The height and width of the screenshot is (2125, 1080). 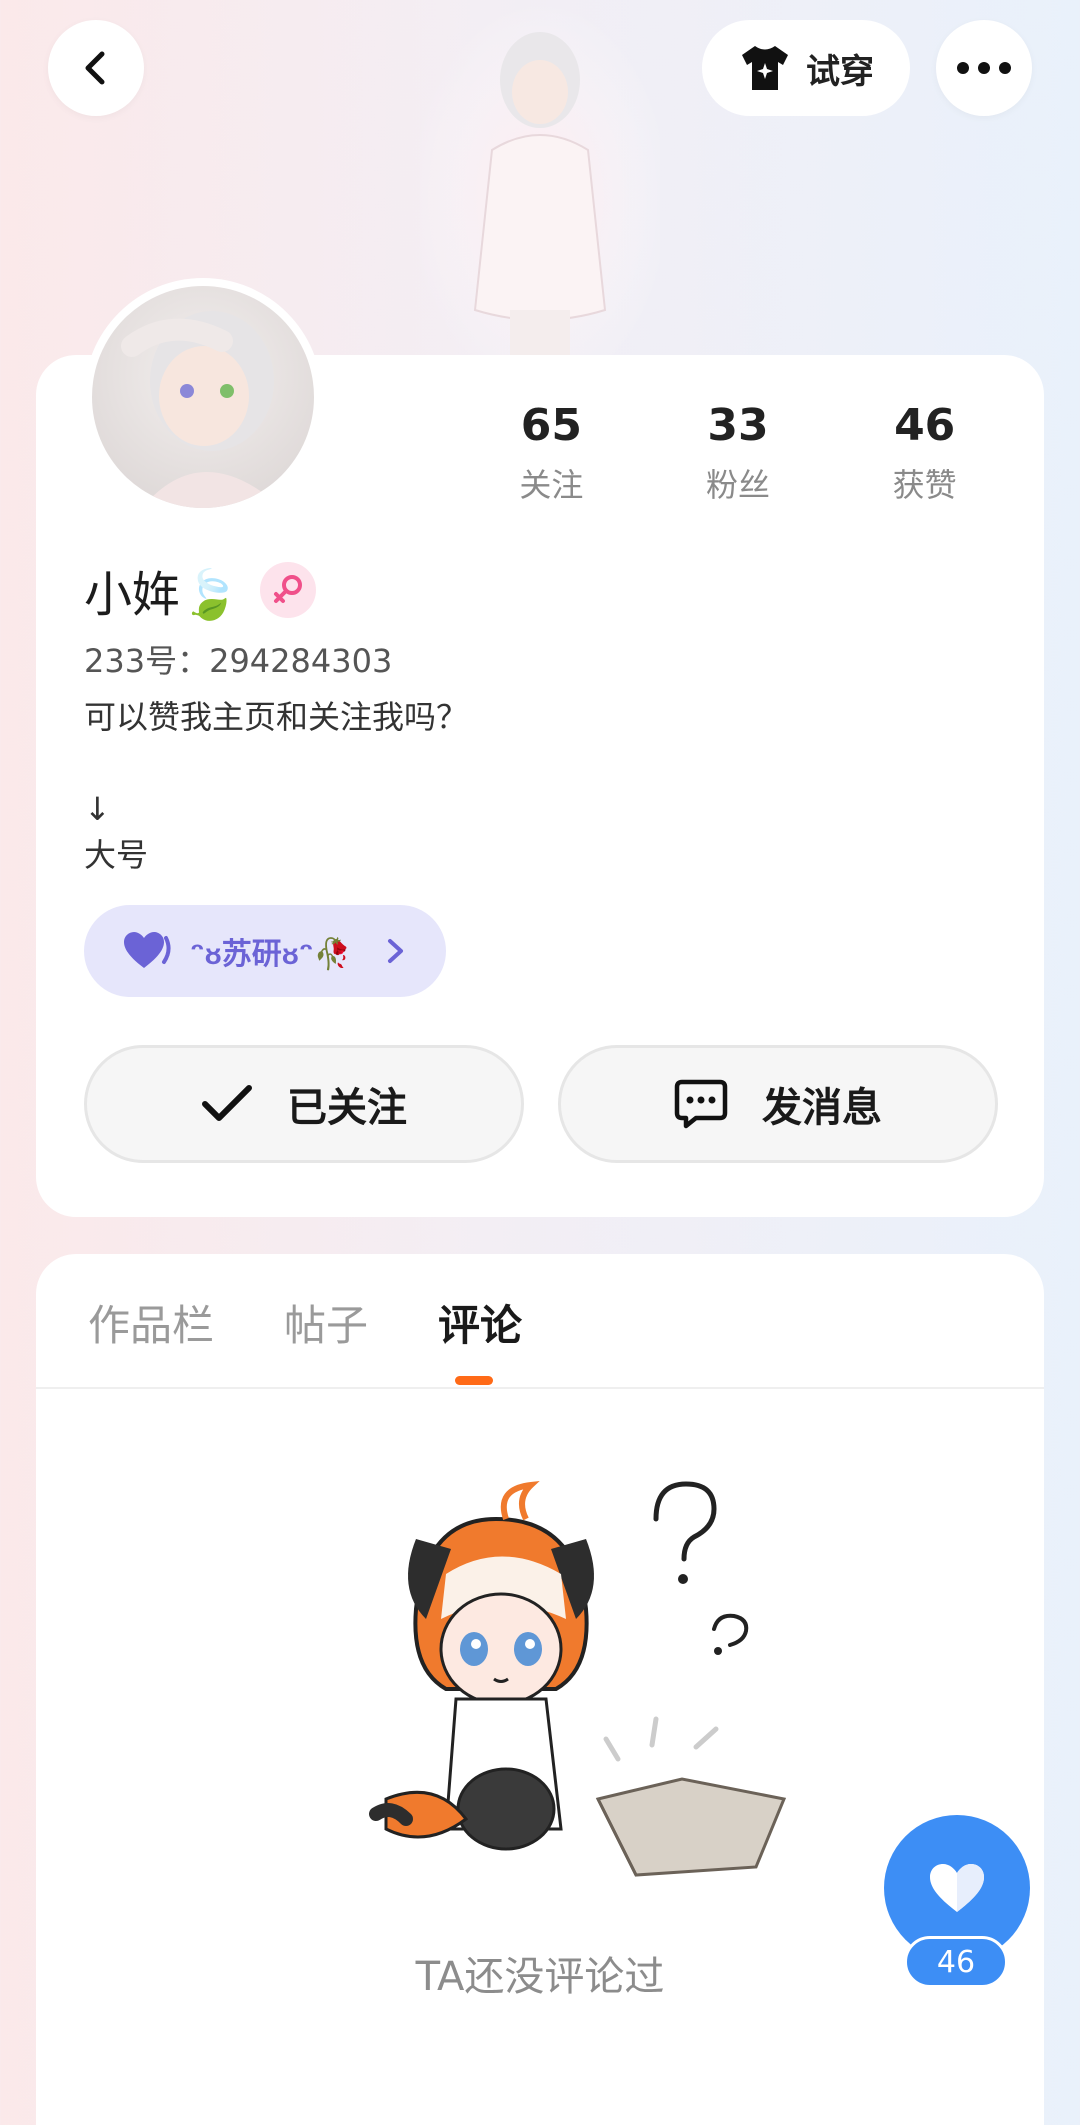 I want to click on chevron-left-icon, so click(x=95, y=68).